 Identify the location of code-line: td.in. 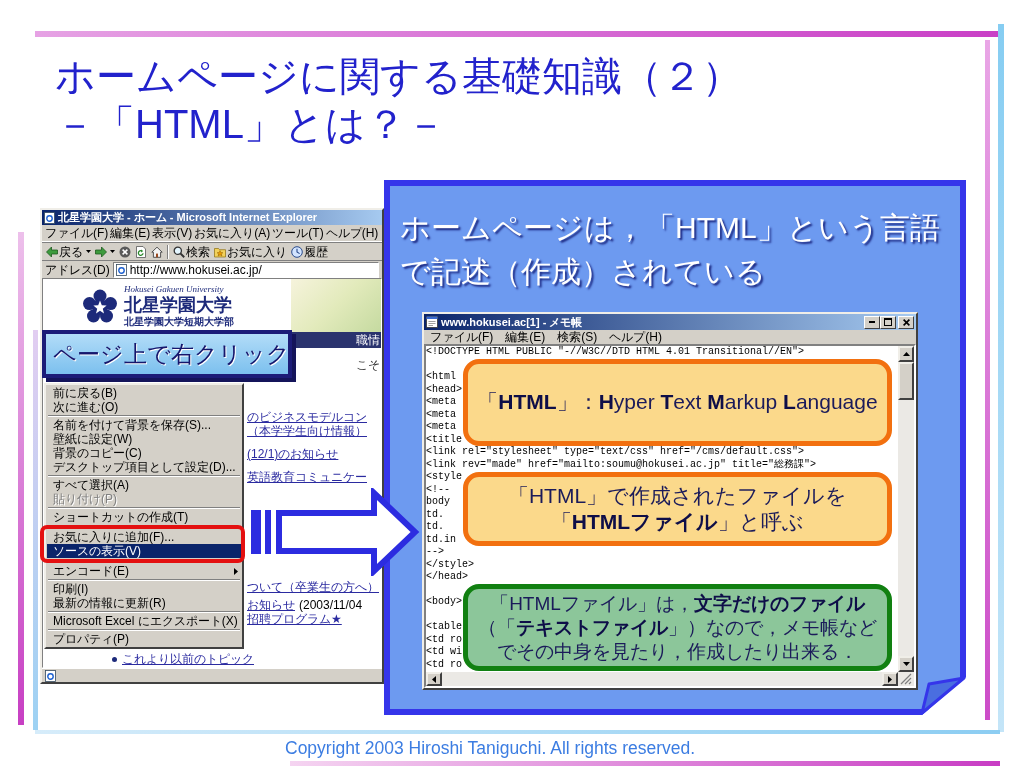
(441, 539).